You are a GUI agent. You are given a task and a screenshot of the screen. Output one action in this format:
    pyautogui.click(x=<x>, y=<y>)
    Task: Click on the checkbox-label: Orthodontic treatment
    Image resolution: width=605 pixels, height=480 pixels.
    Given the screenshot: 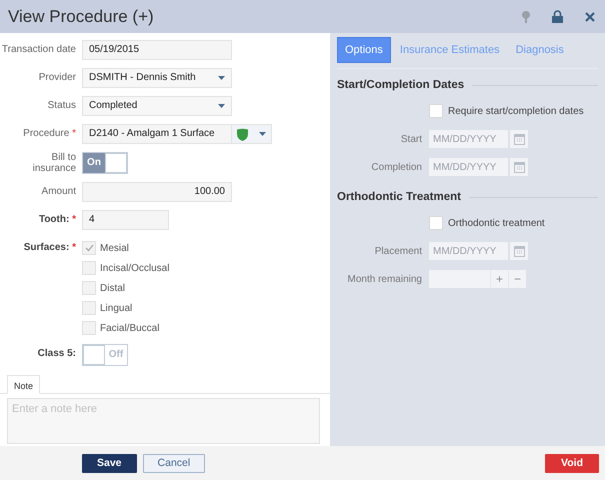 What is the action you would take?
    pyautogui.click(x=496, y=223)
    